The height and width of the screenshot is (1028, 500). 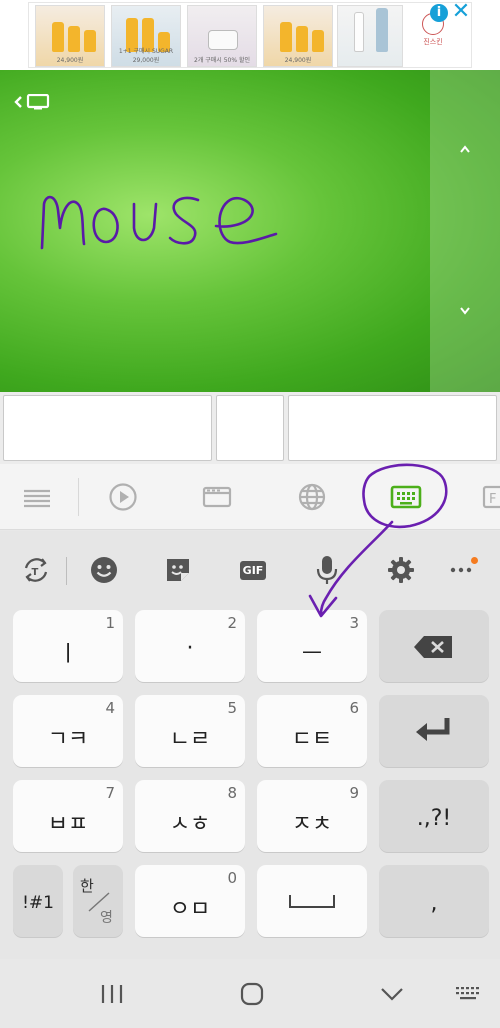 I want to click on ad-product-thumbnail: 1+1 구매시 SUGAR 29,000원, so click(x=146, y=36).